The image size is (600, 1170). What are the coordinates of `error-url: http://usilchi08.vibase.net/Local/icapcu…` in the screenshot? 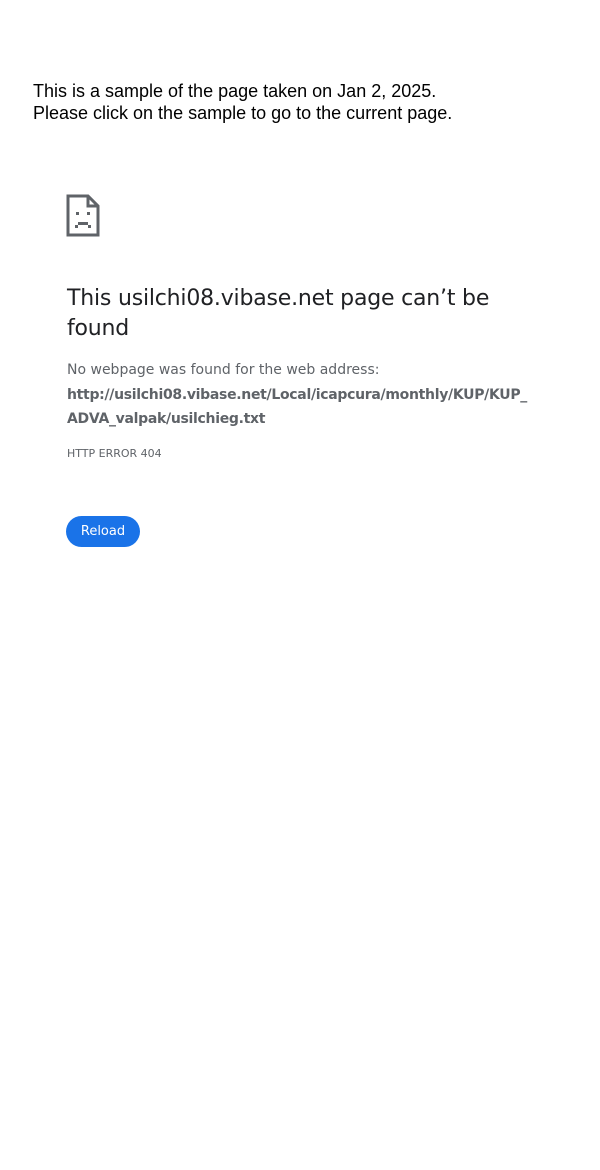 It's located at (297, 407).